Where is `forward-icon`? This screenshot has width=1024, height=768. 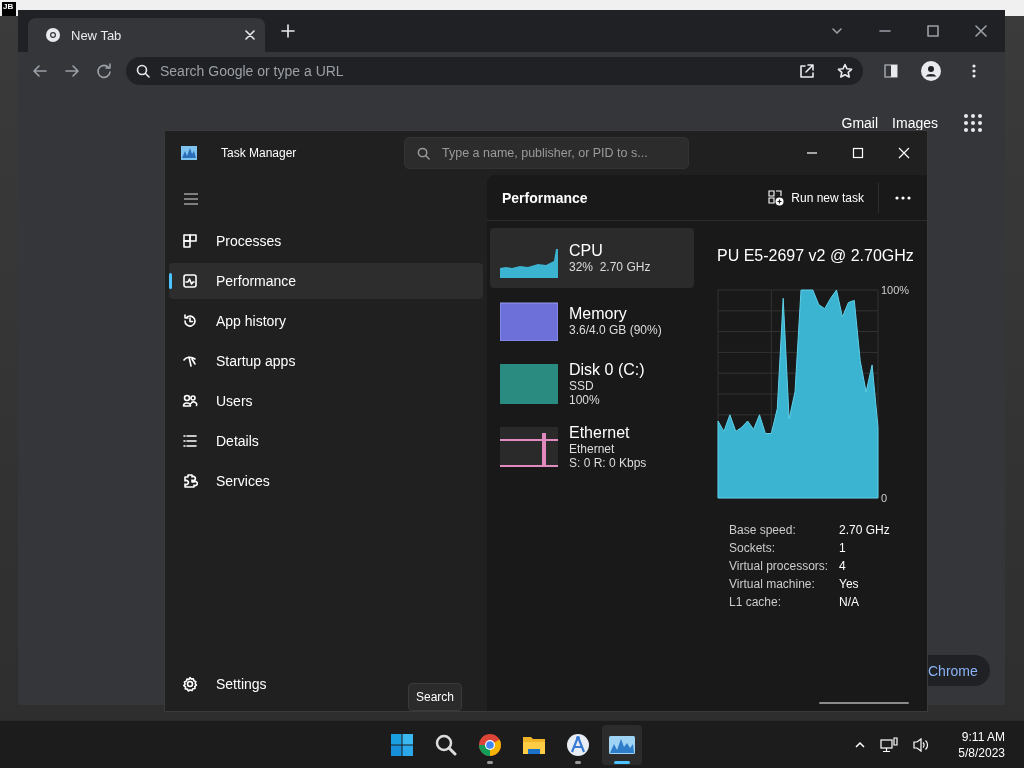 forward-icon is located at coordinates (72, 71).